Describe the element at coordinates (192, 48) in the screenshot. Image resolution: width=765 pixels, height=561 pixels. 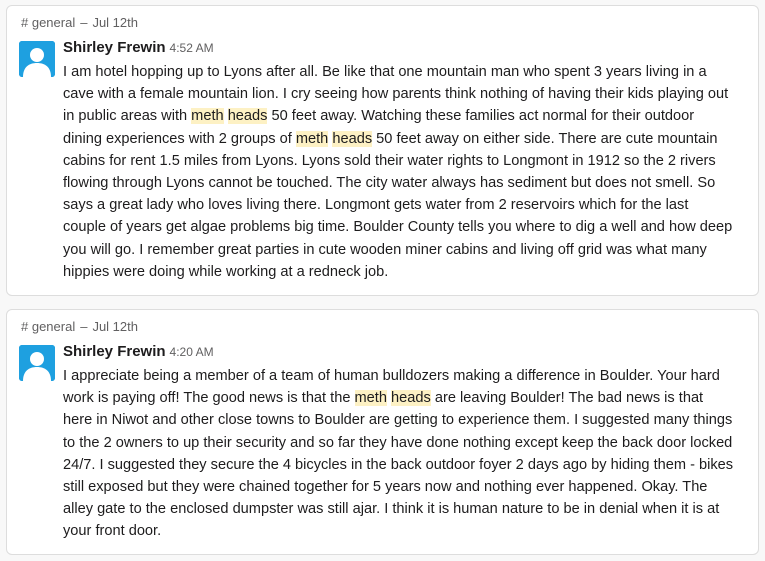
I see `message-time: 4:52 AM` at that location.